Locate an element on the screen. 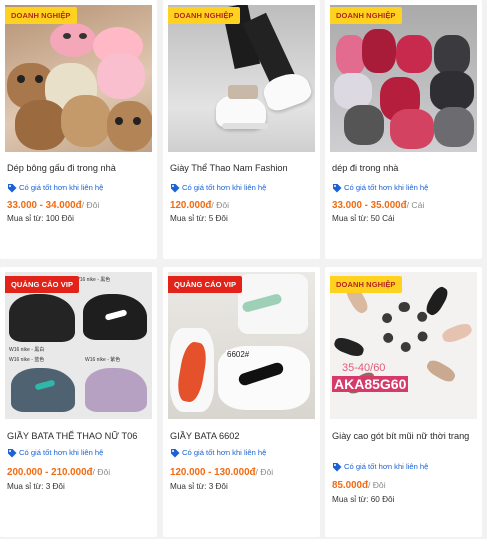 The image size is (487, 539). product-title: Giày cao gót bít mũi nữ thời trang is located at coordinates (402, 436).